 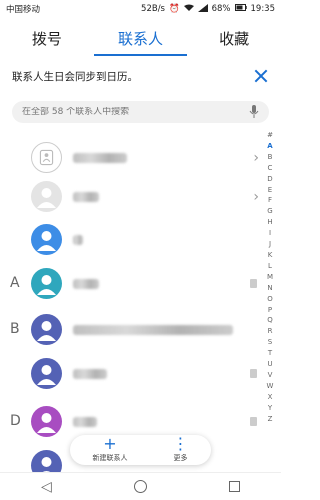 I want to click on index-letter: M, so click(x=270, y=277).